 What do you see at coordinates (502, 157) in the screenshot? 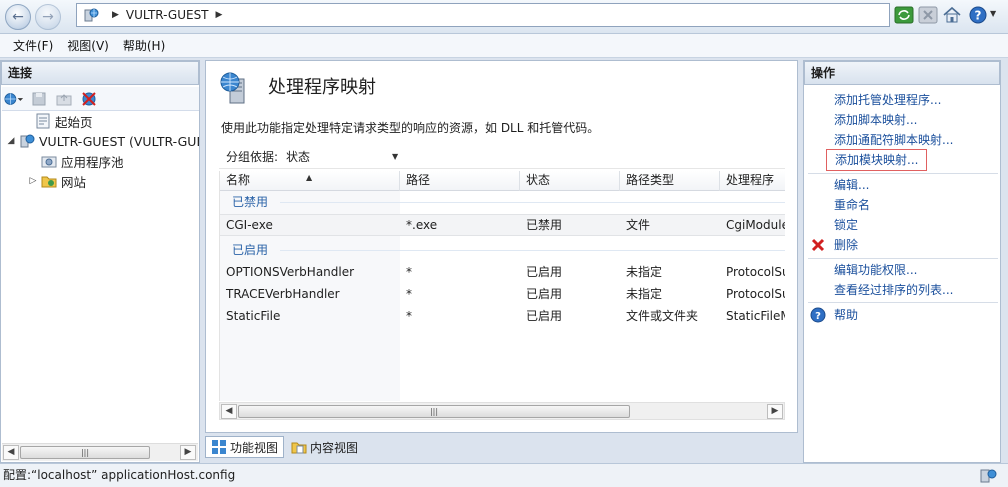
I see `group-by-bar: 分组依据: 状态 ▼` at bounding box center [502, 157].